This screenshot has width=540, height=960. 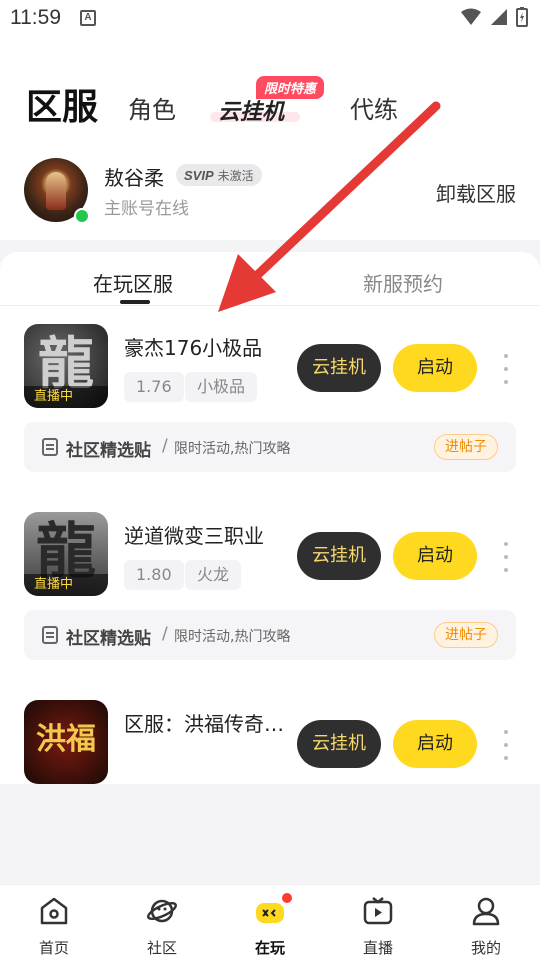 I want to click on version-tag: 1.76, so click(x=154, y=387).